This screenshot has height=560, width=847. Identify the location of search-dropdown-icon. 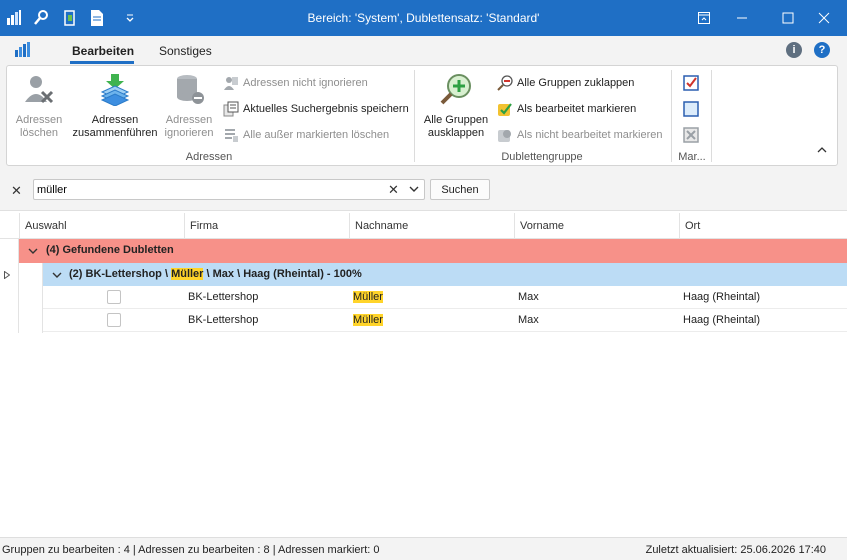
(414, 189).